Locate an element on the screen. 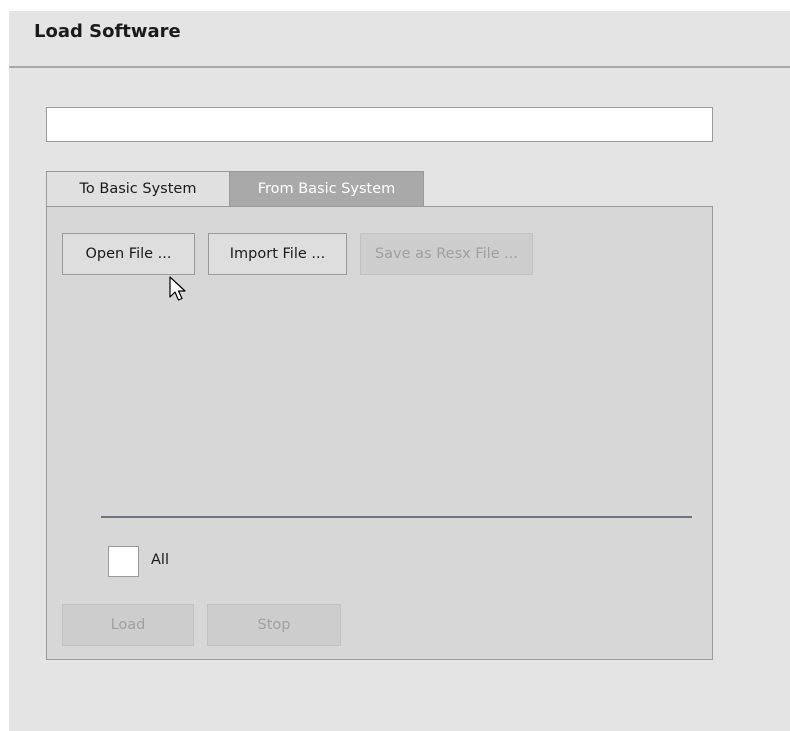 Image resolution: width=790 pixels, height=731 pixels. tab-label: From Basic System is located at coordinates (326, 189).